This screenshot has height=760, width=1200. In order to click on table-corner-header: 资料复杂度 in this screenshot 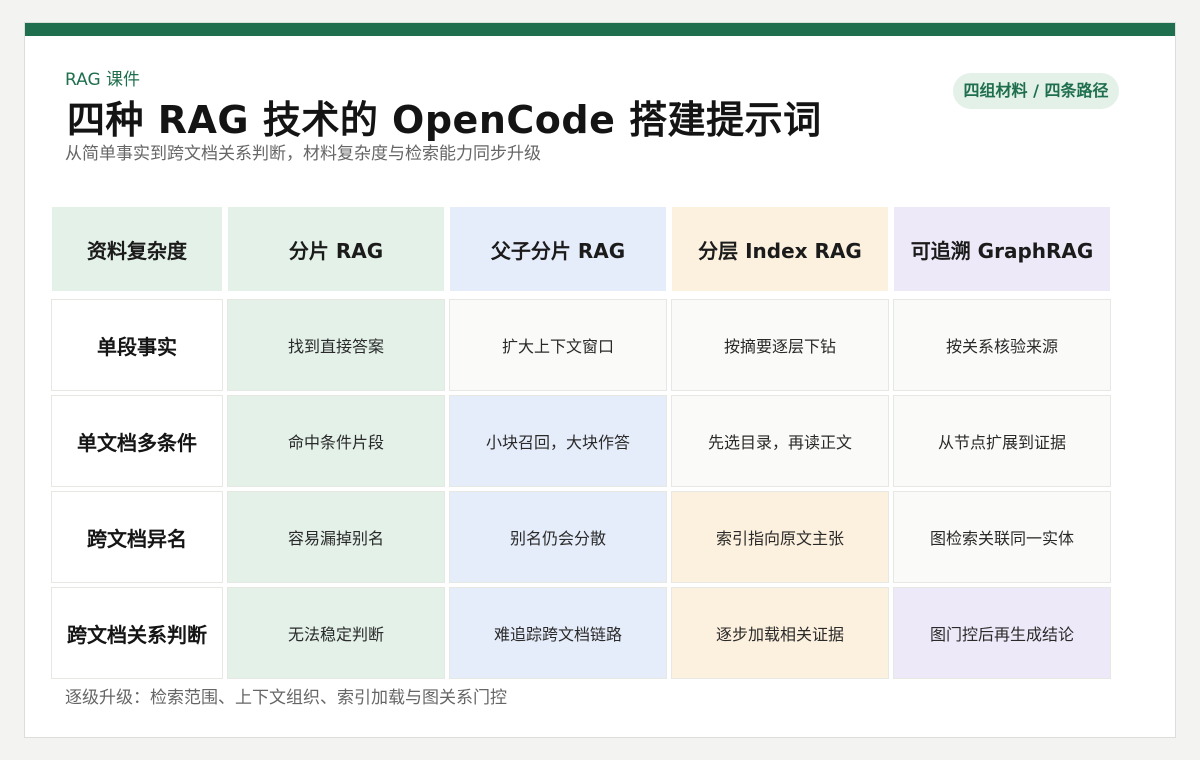, I will do `click(137, 249)`.